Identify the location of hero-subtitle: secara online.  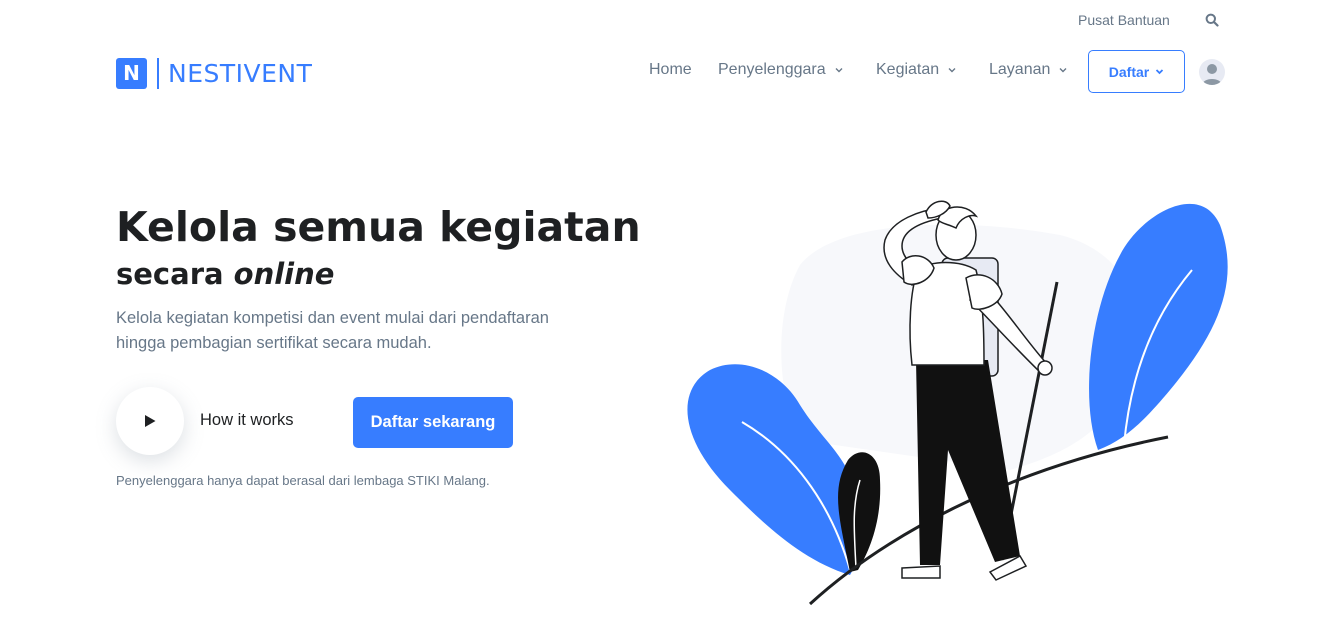
(225, 274).